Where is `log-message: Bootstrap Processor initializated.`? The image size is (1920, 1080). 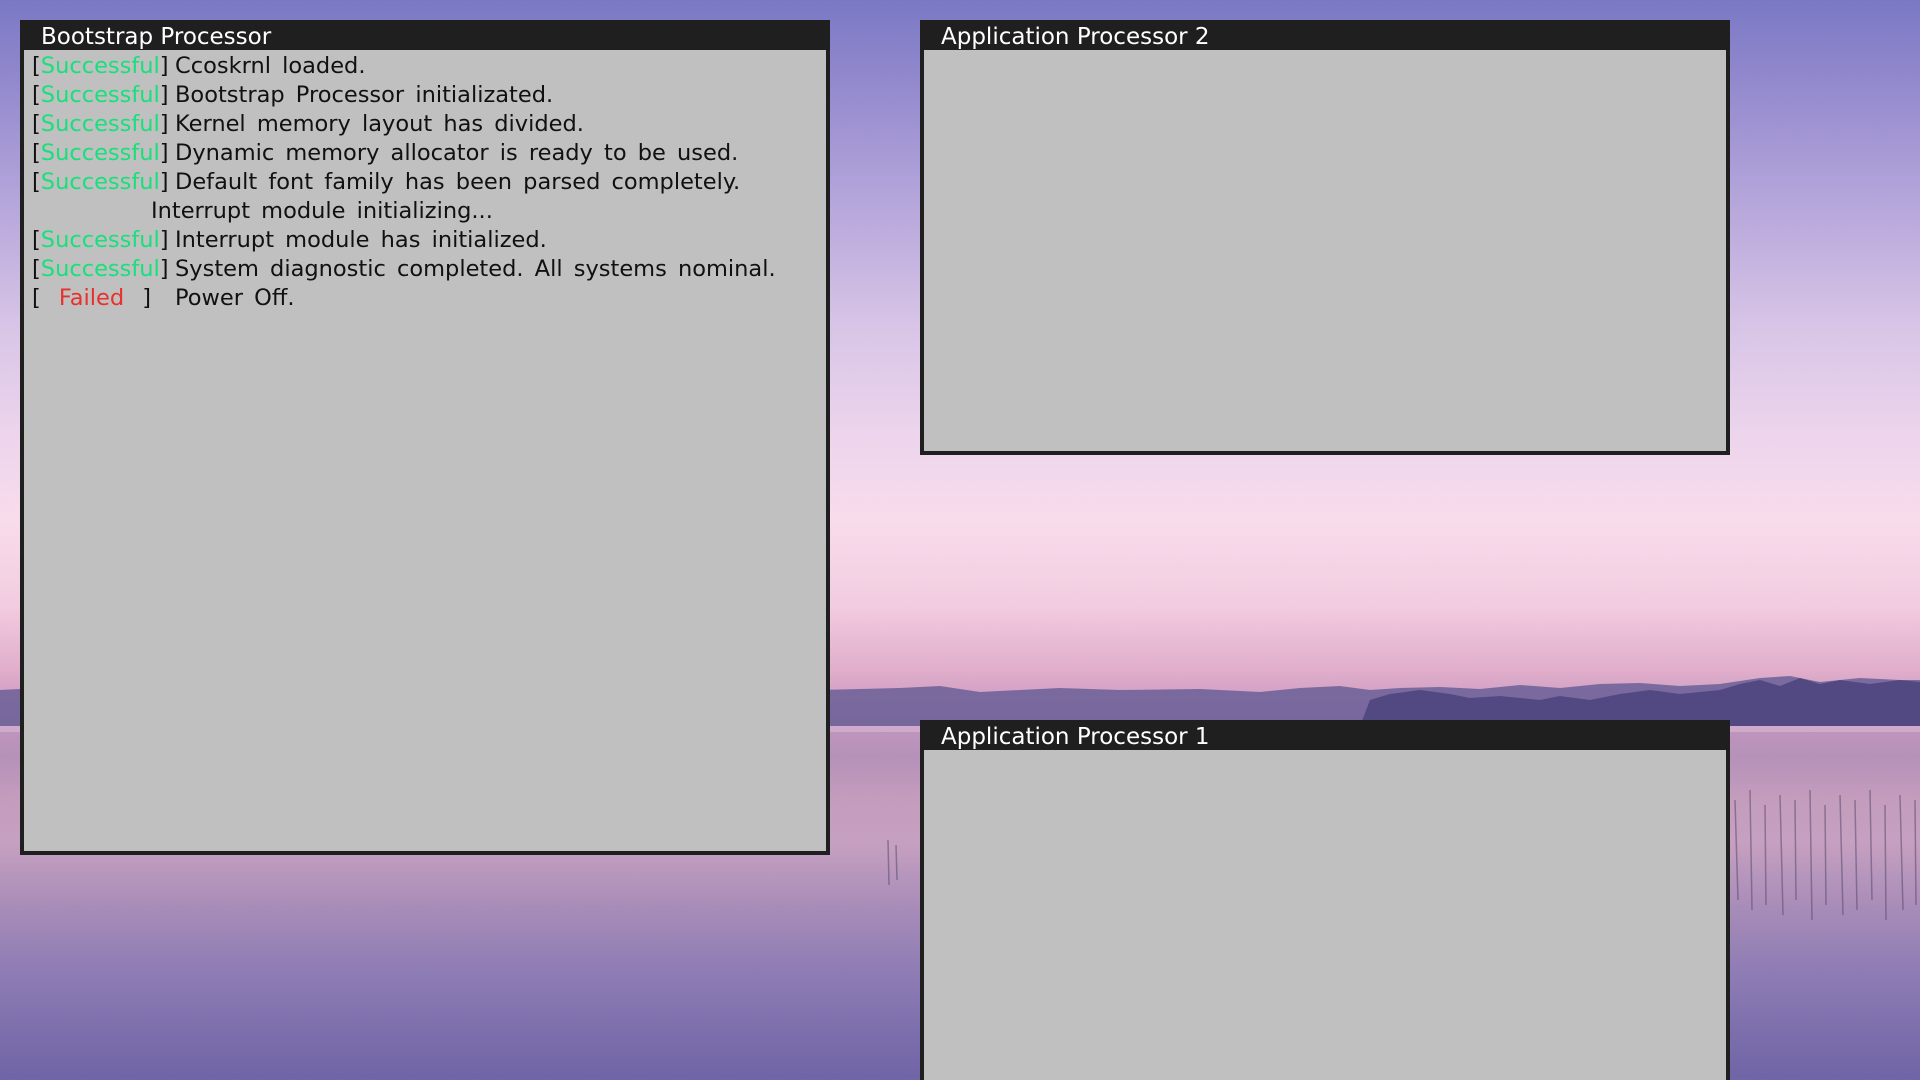
log-message: Bootstrap Processor initializated. is located at coordinates (364, 95).